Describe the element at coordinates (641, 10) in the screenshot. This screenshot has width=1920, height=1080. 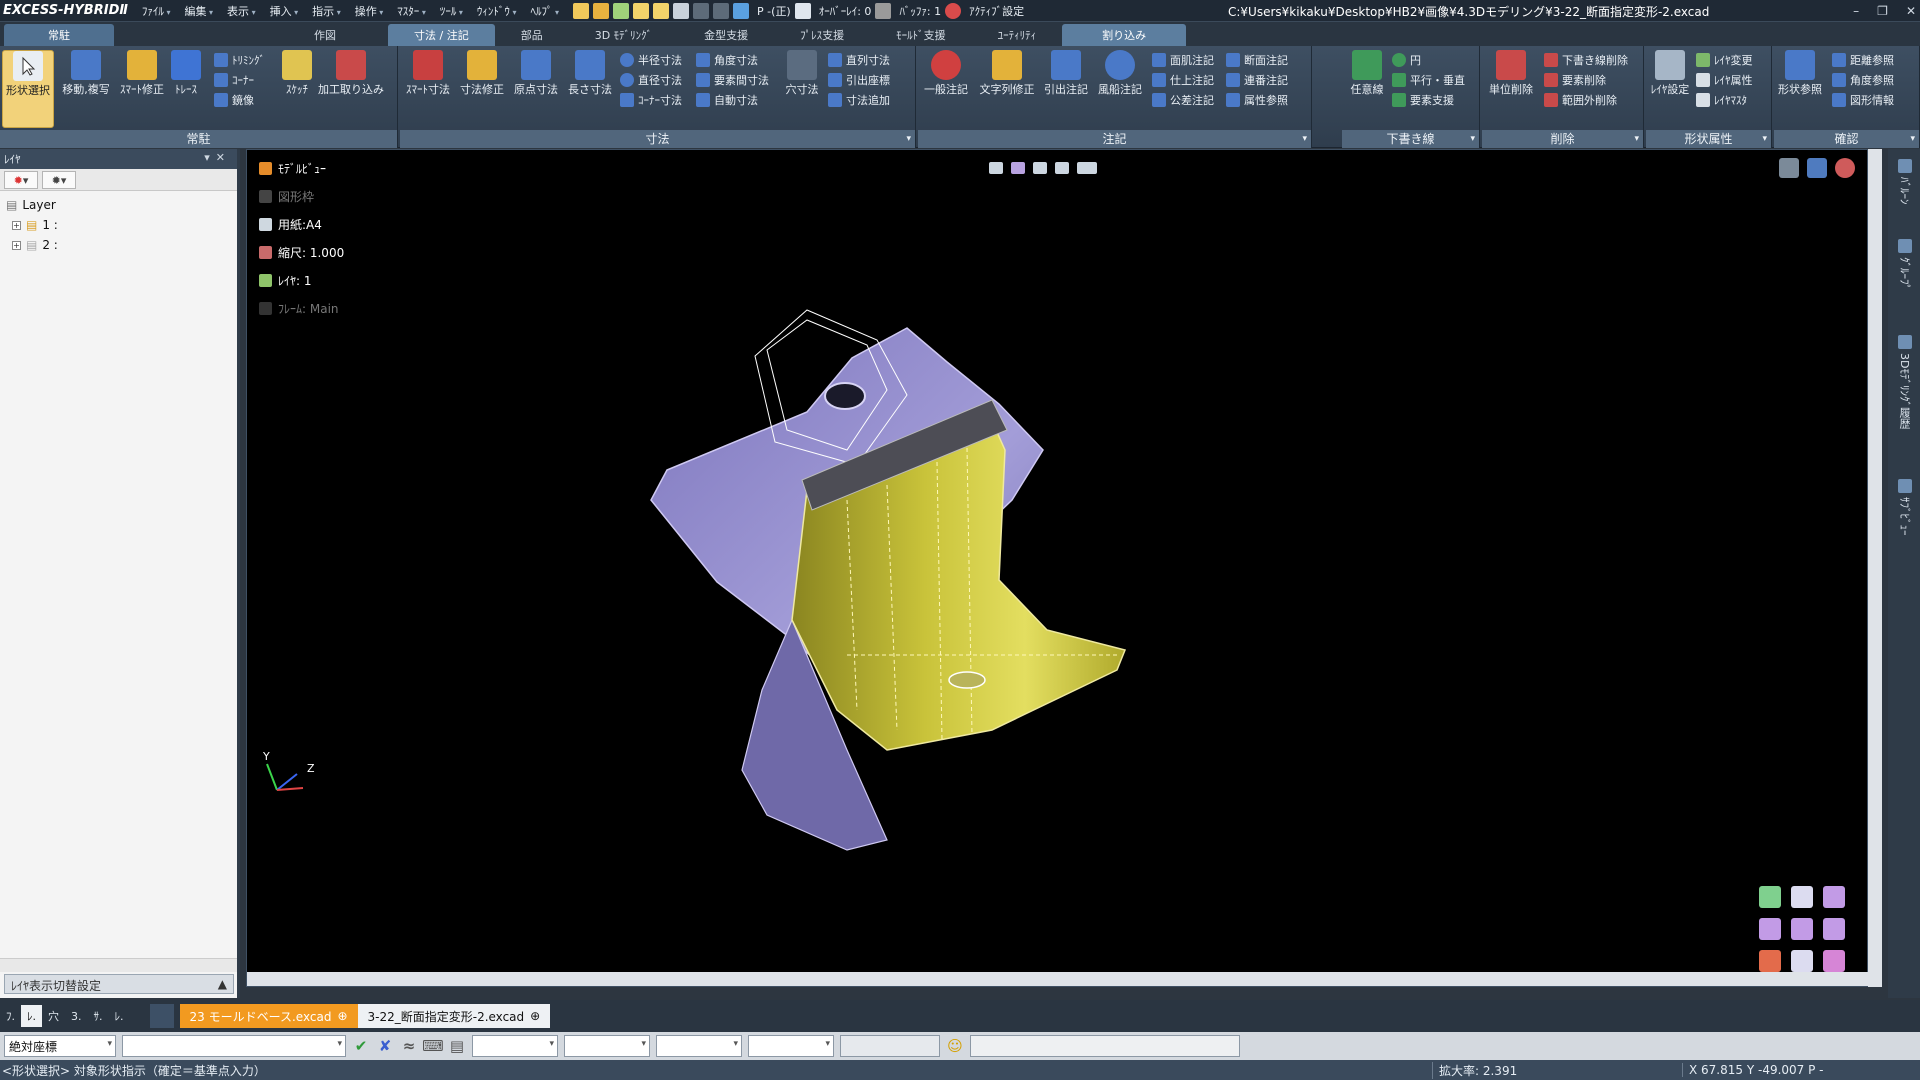
I see `folder-icon` at that location.